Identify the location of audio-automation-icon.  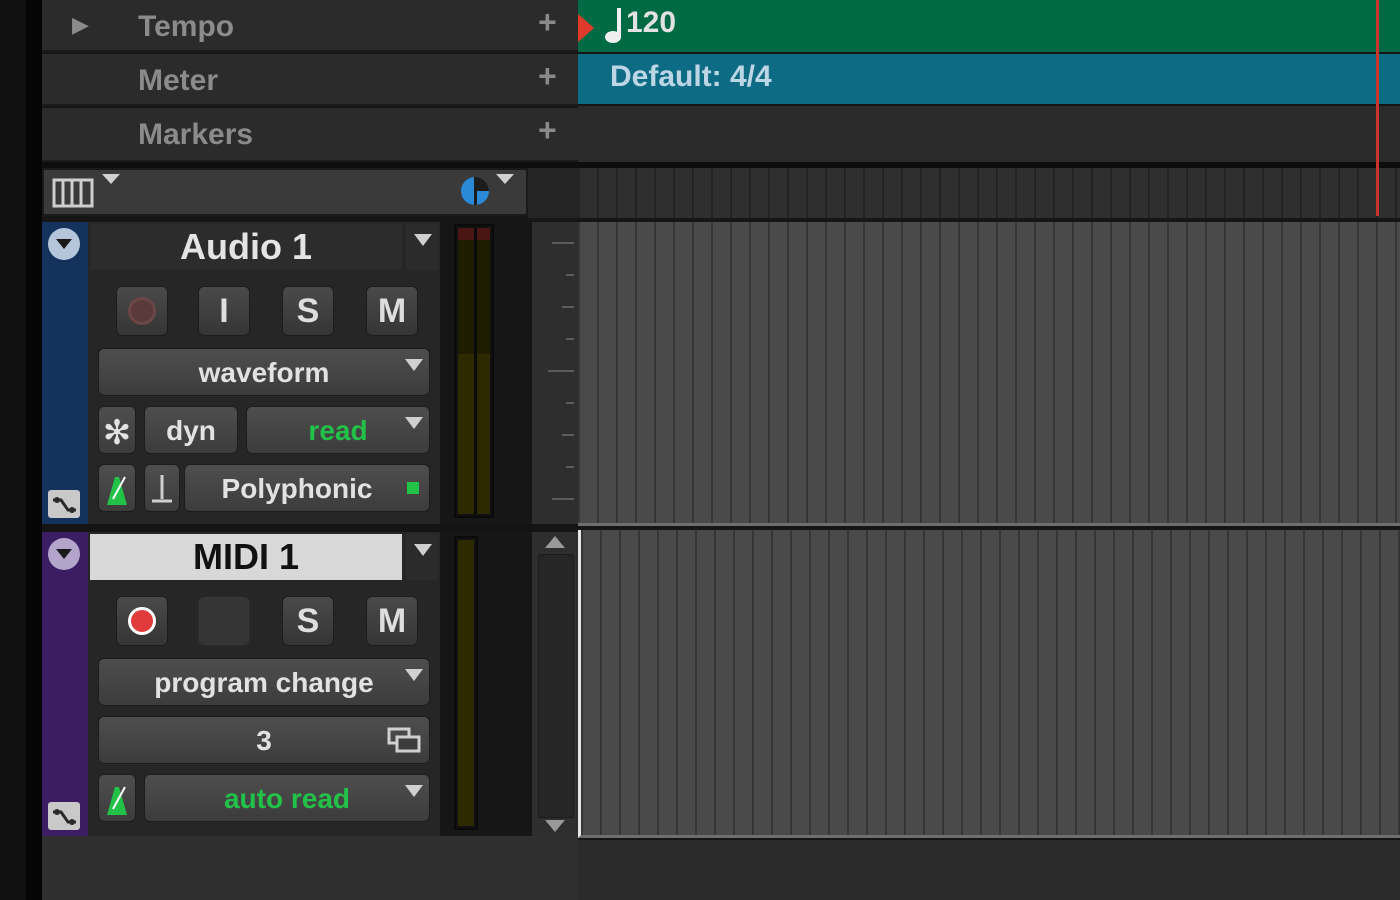
(64, 504).